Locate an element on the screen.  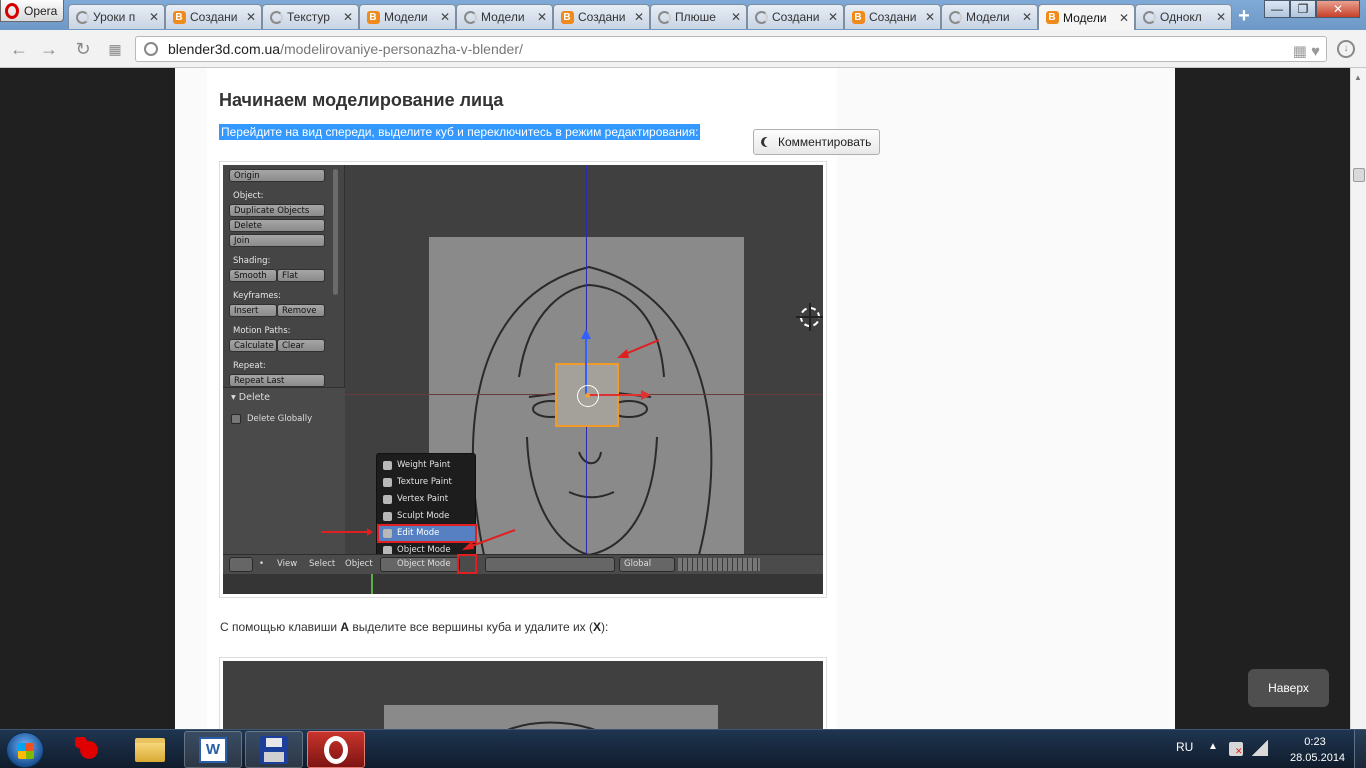
taskbar-opera is located at coordinates (336, 749).